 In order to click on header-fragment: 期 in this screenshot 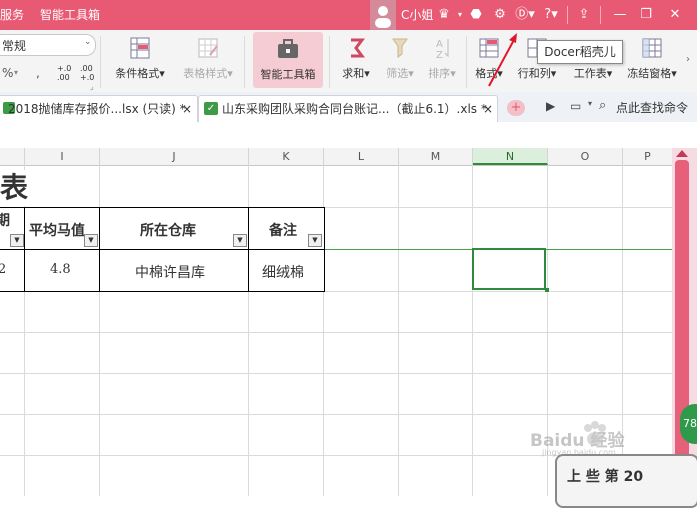, I will do `click(5, 221)`.